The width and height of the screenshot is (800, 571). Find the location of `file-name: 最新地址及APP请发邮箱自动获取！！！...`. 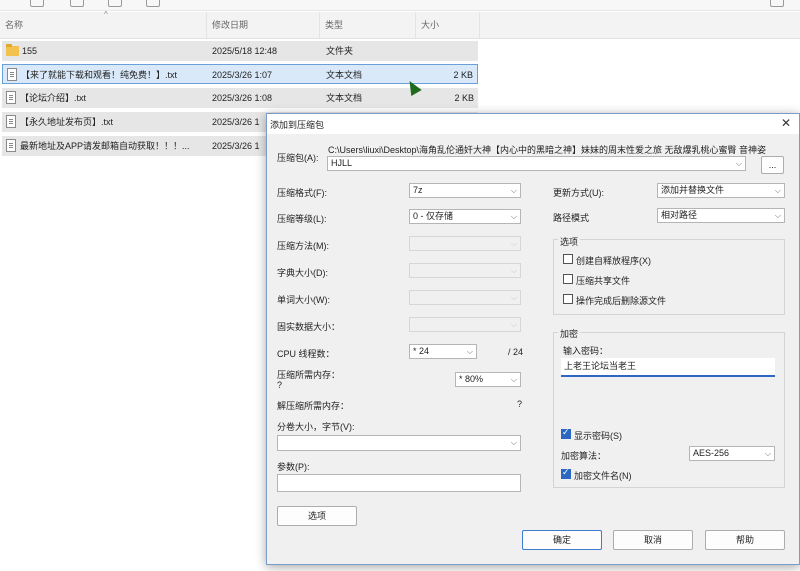

file-name: 最新地址及APP请发邮箱自动获取！！！... is located at coordinates (105, 146).